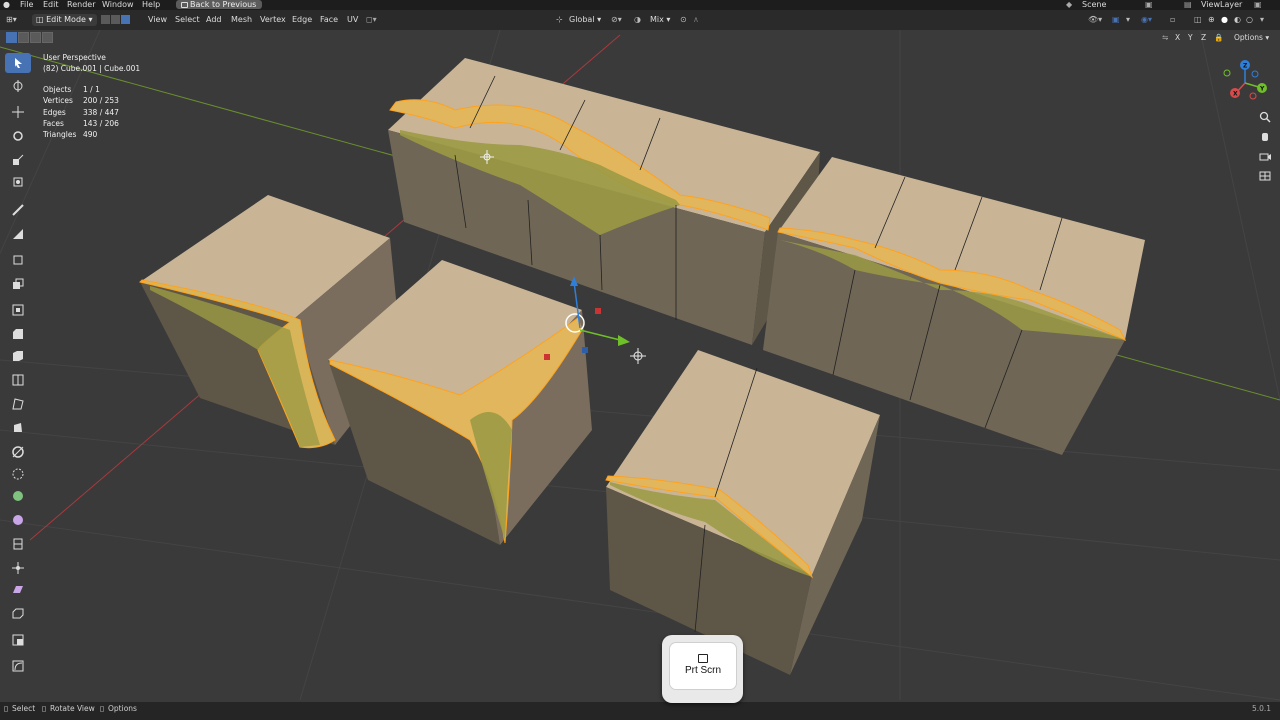 The image size is (1280, 720). I want to click on navigation-gizmo: Z Y X, so click(1245, 80).